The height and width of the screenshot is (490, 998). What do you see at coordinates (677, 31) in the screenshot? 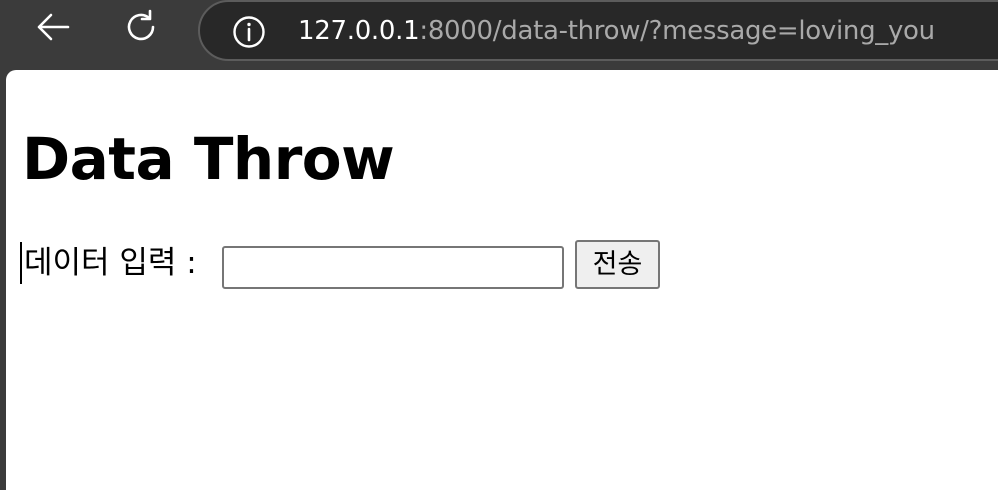
I see `url-path: :8000/data-throw/?message=loving_you` at bounding box center [677, 31].